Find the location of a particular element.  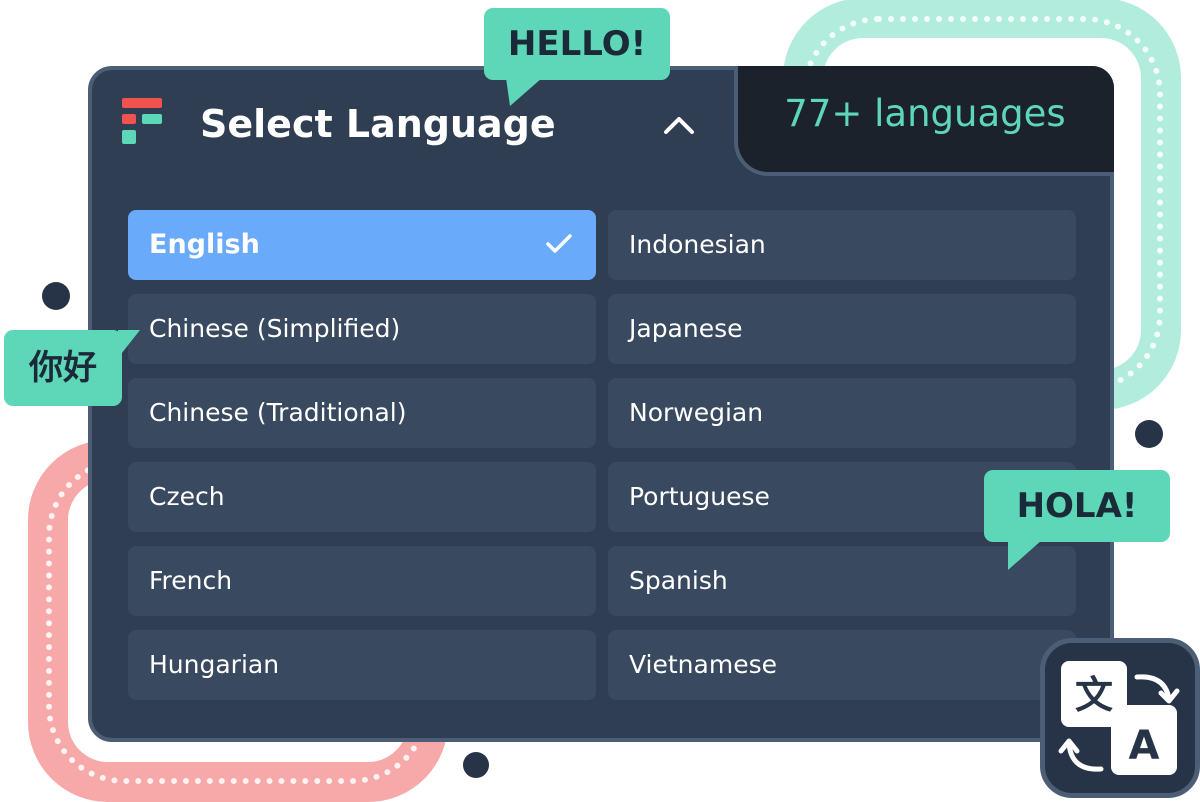

language-label: French is located at coordinates (191, 580).